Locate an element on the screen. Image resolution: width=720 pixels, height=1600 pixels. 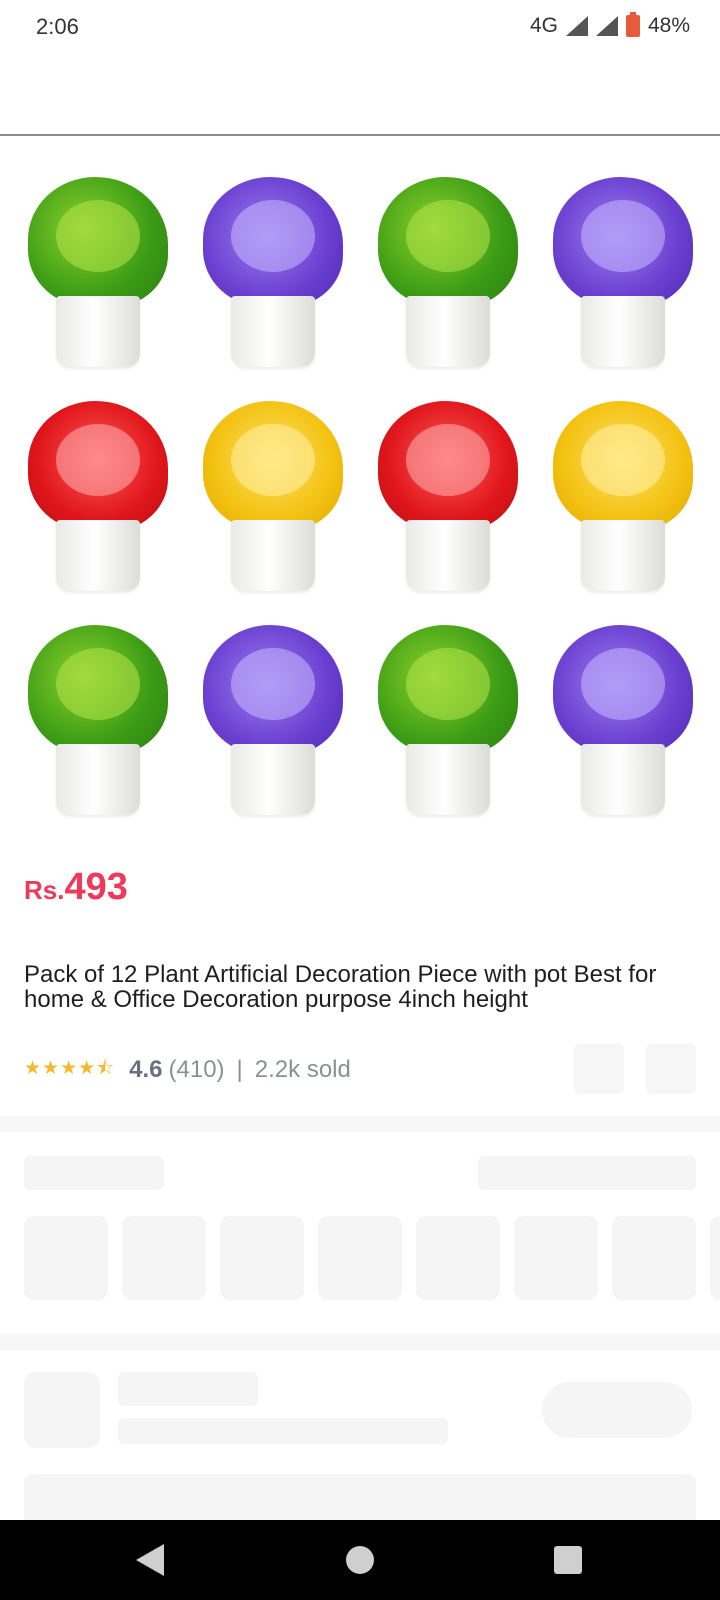
status-time: 2:06 is located at coordinates (57, 26).